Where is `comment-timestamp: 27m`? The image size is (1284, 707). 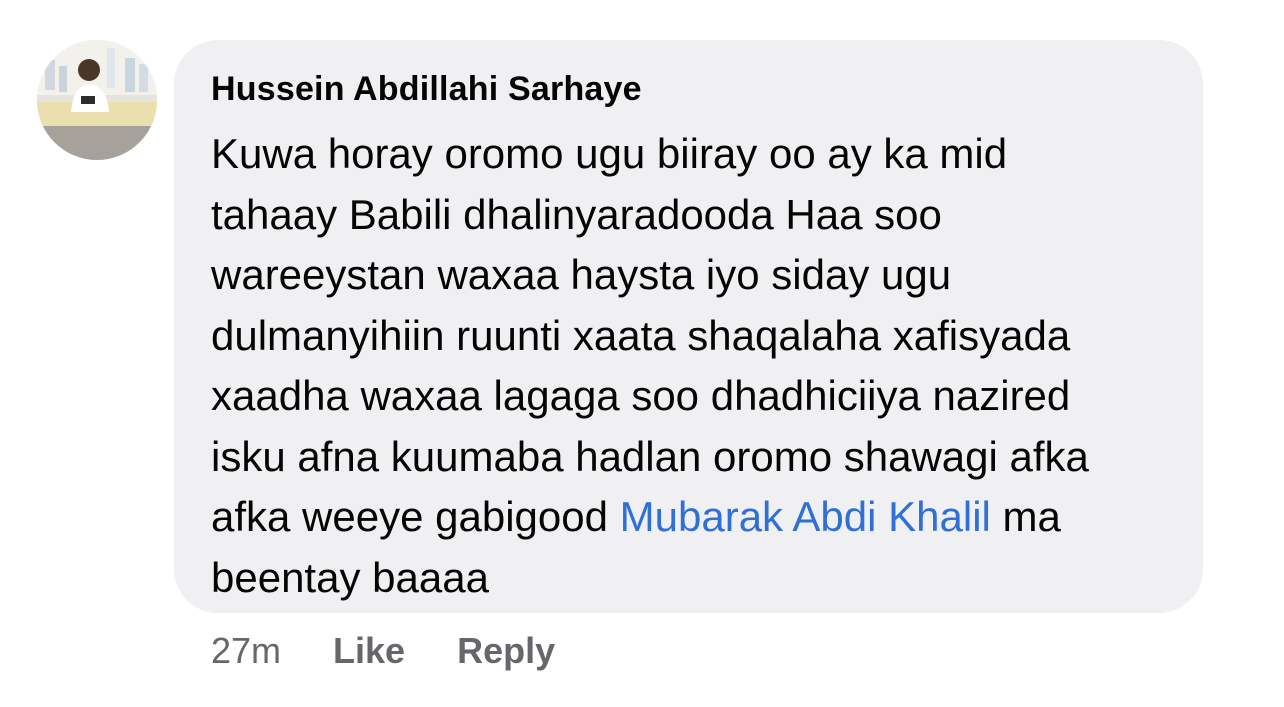 comment-timestamp: 27m is located at coordinates (246, 651).